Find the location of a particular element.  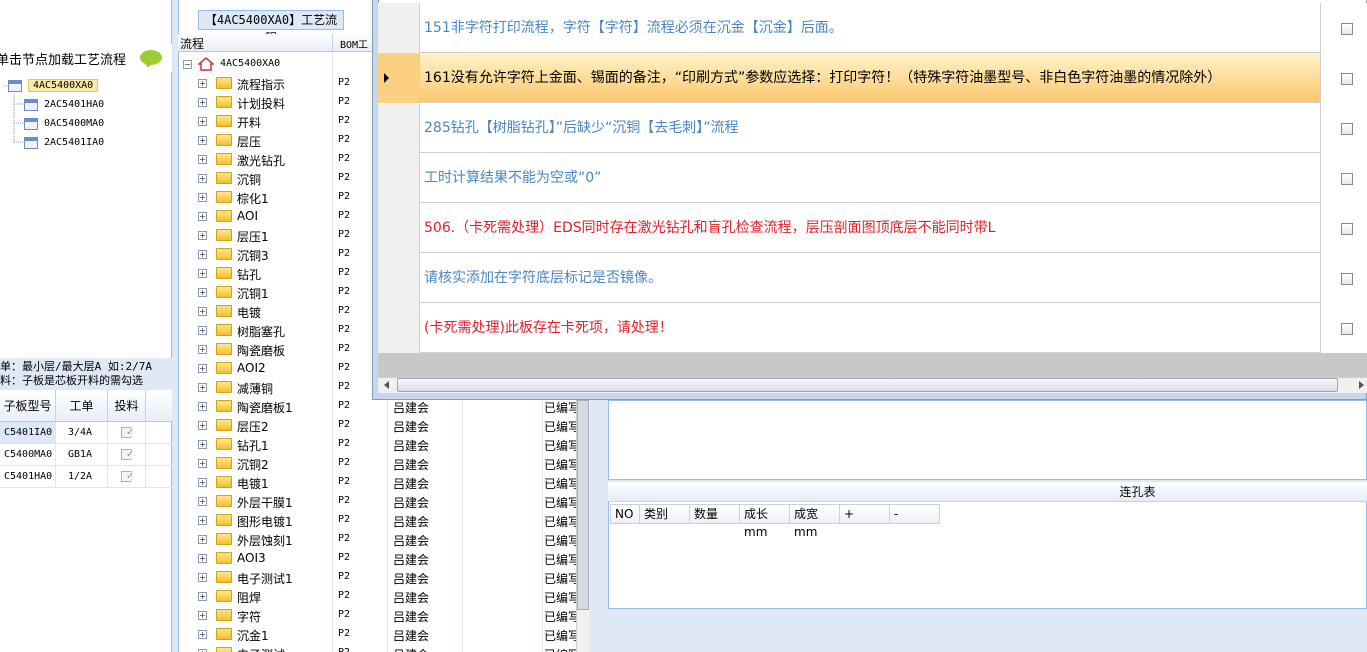

scroll-right-icon is located at coordinates (1361, 385).